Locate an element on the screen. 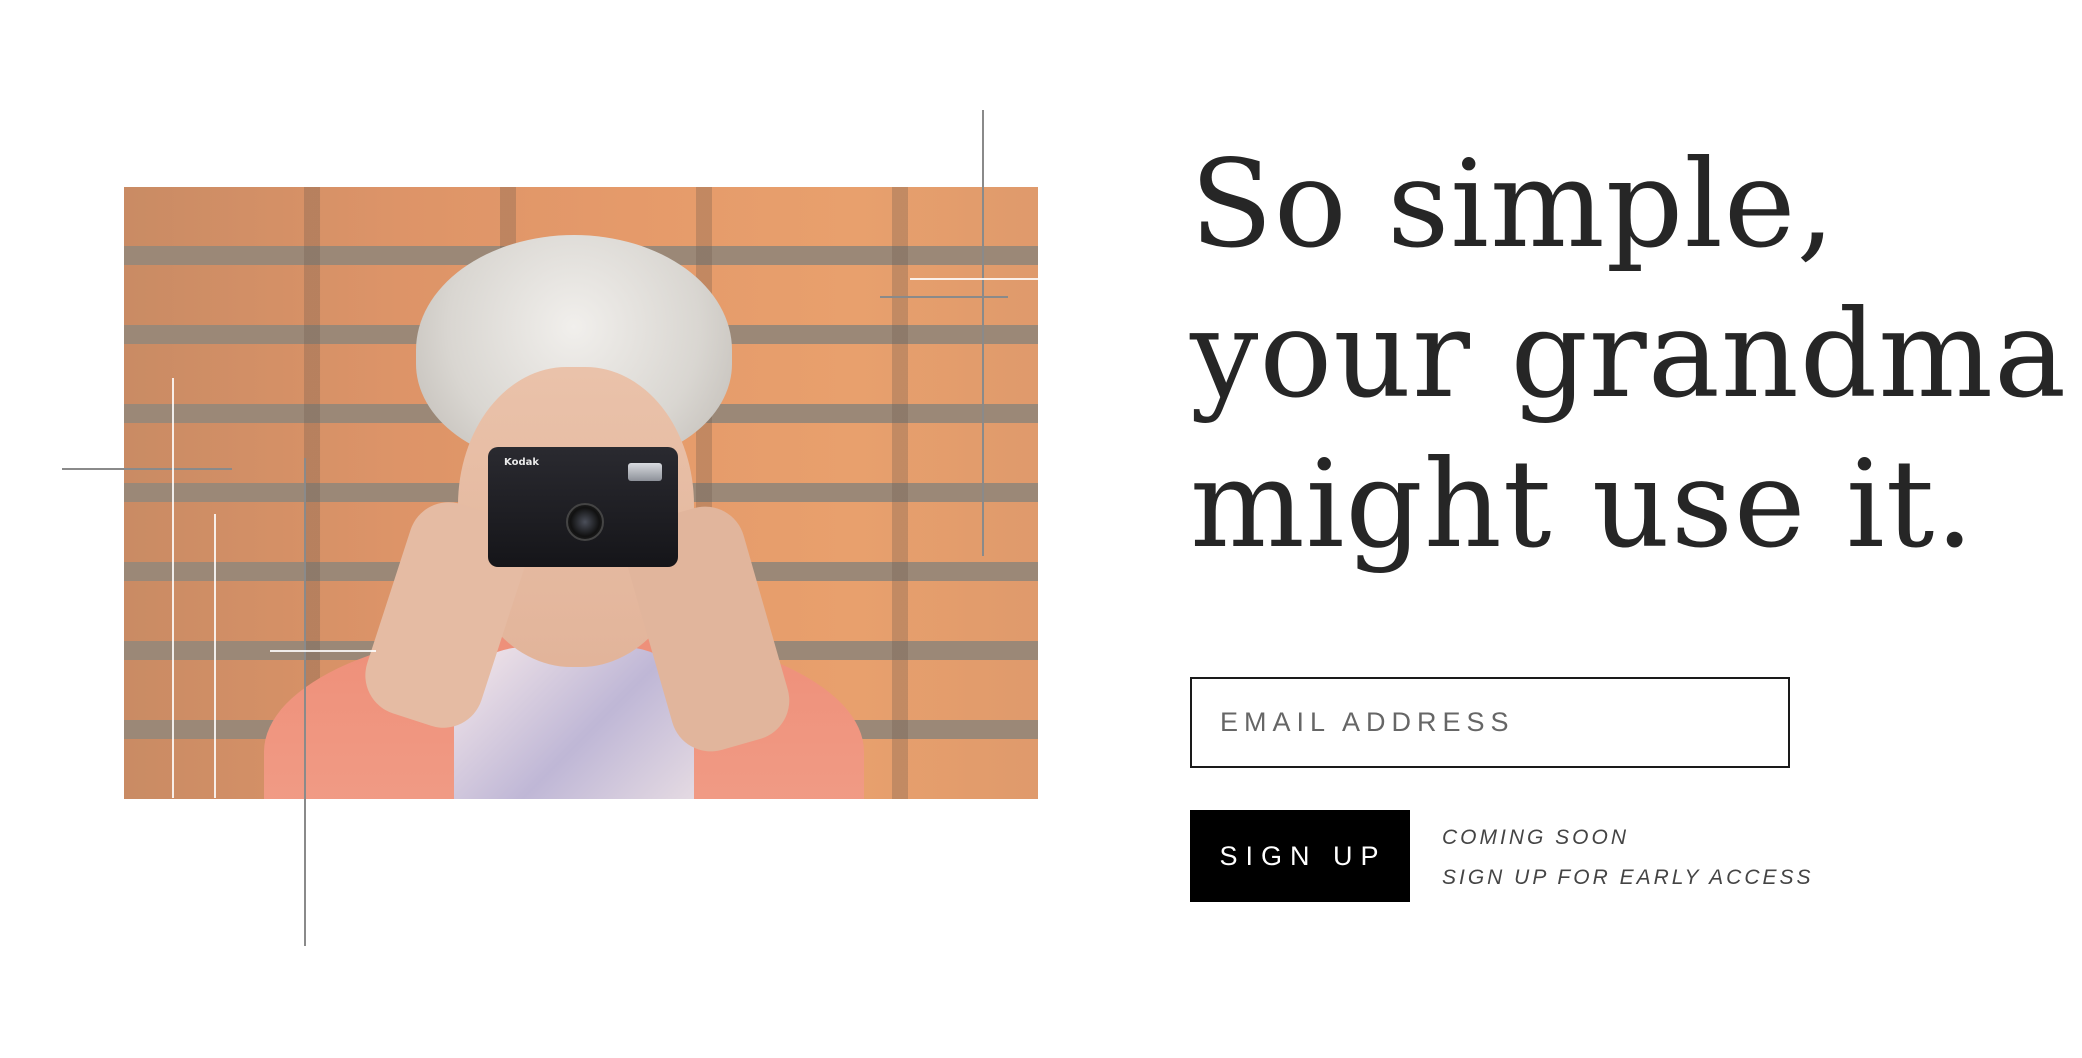 The width and height of the screenshot is (2082, 1058). camera-flash is located at coordinates (645, 472).